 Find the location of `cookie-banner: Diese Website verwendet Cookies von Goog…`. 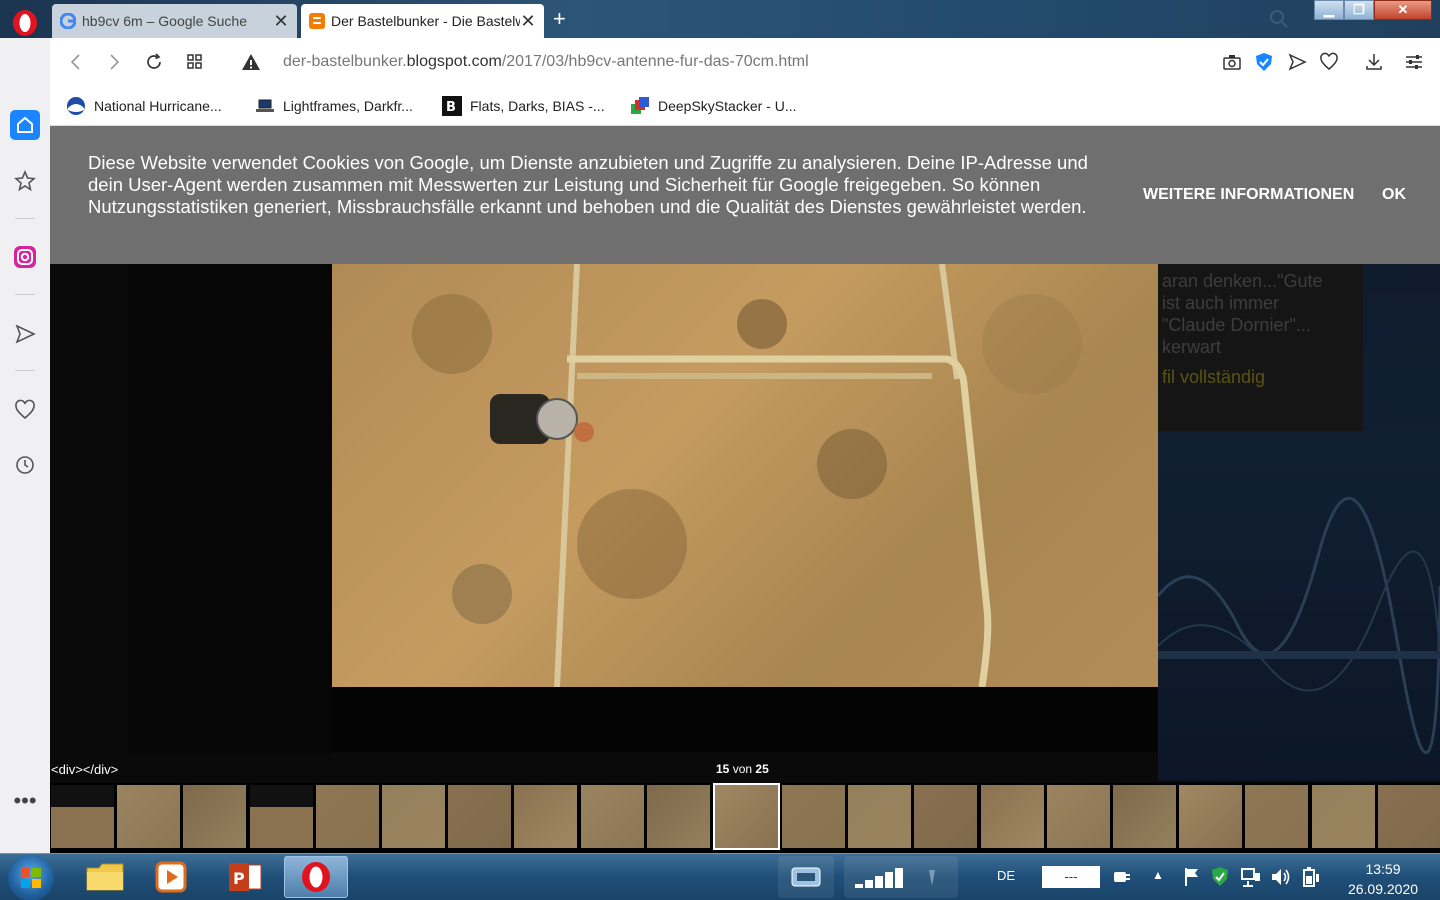

cookie-banner: Diese Website verwendet Cookies von Goog… is located at coordinates (745, 195).